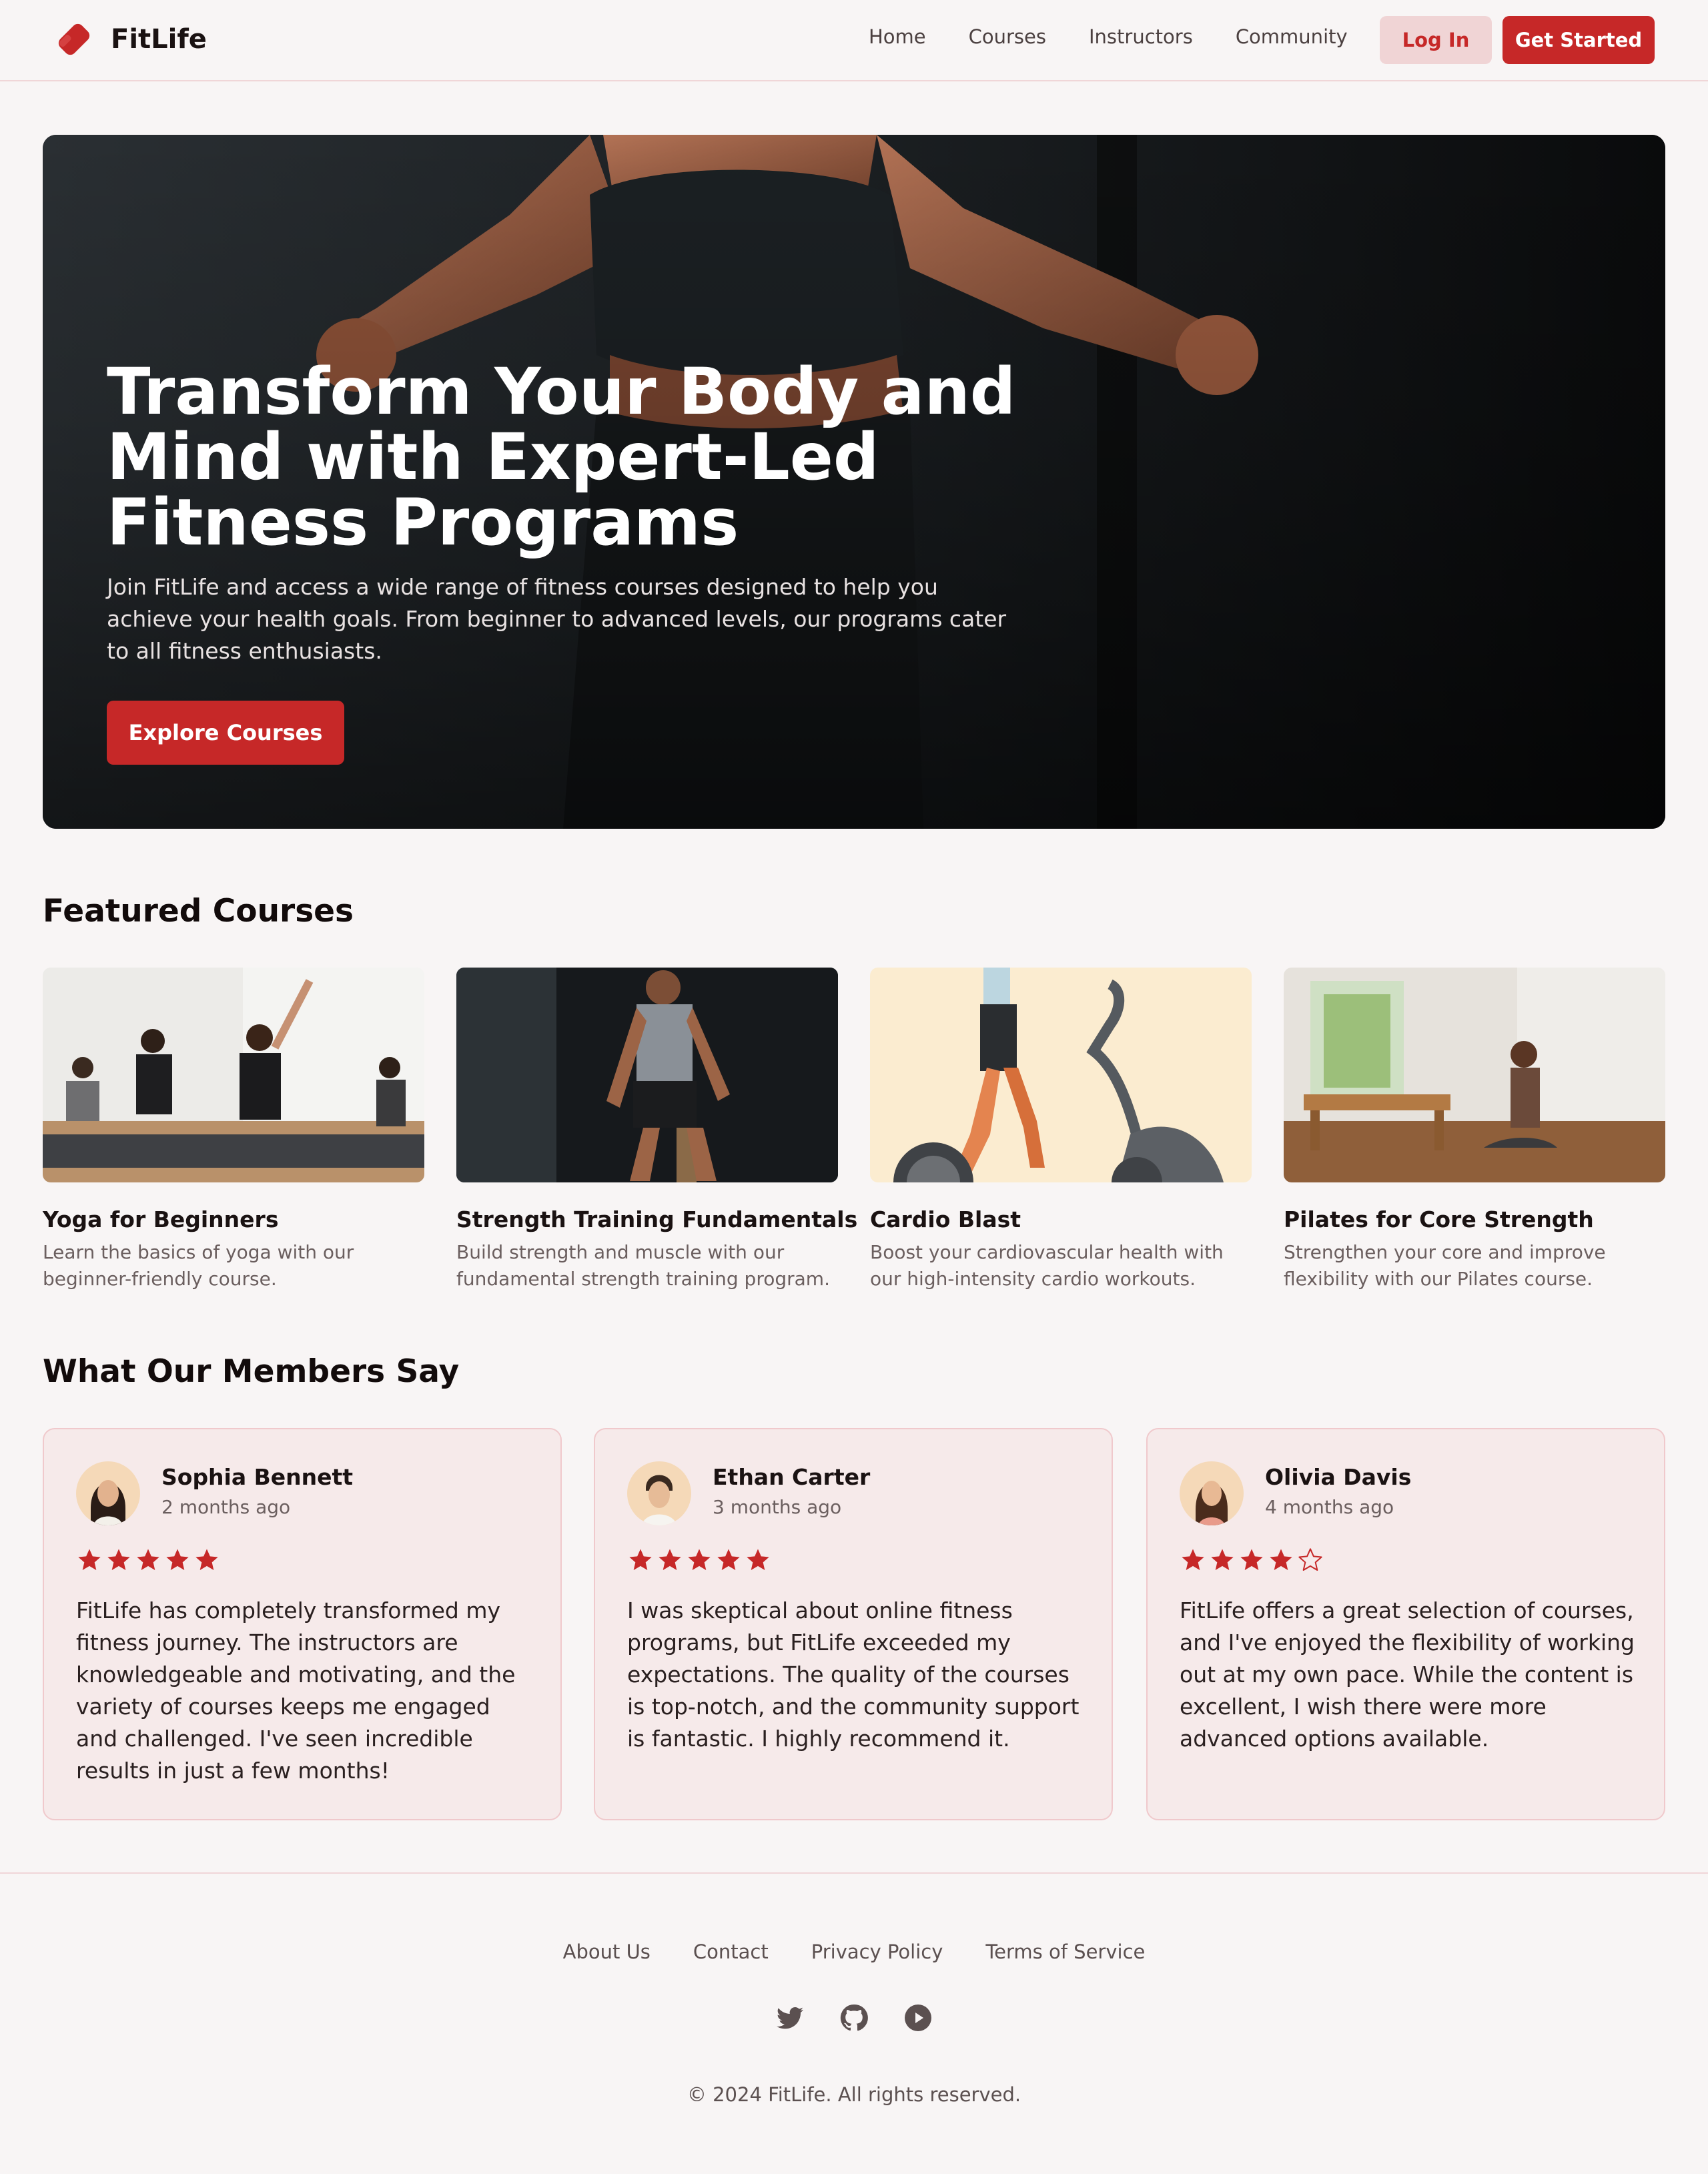 The width and height of the screenshot is (1708, 2174). Describe the element at coordinates (1065, 1951) in the screenshot. I see `footer-link-terms: Terms of Service` at that location.